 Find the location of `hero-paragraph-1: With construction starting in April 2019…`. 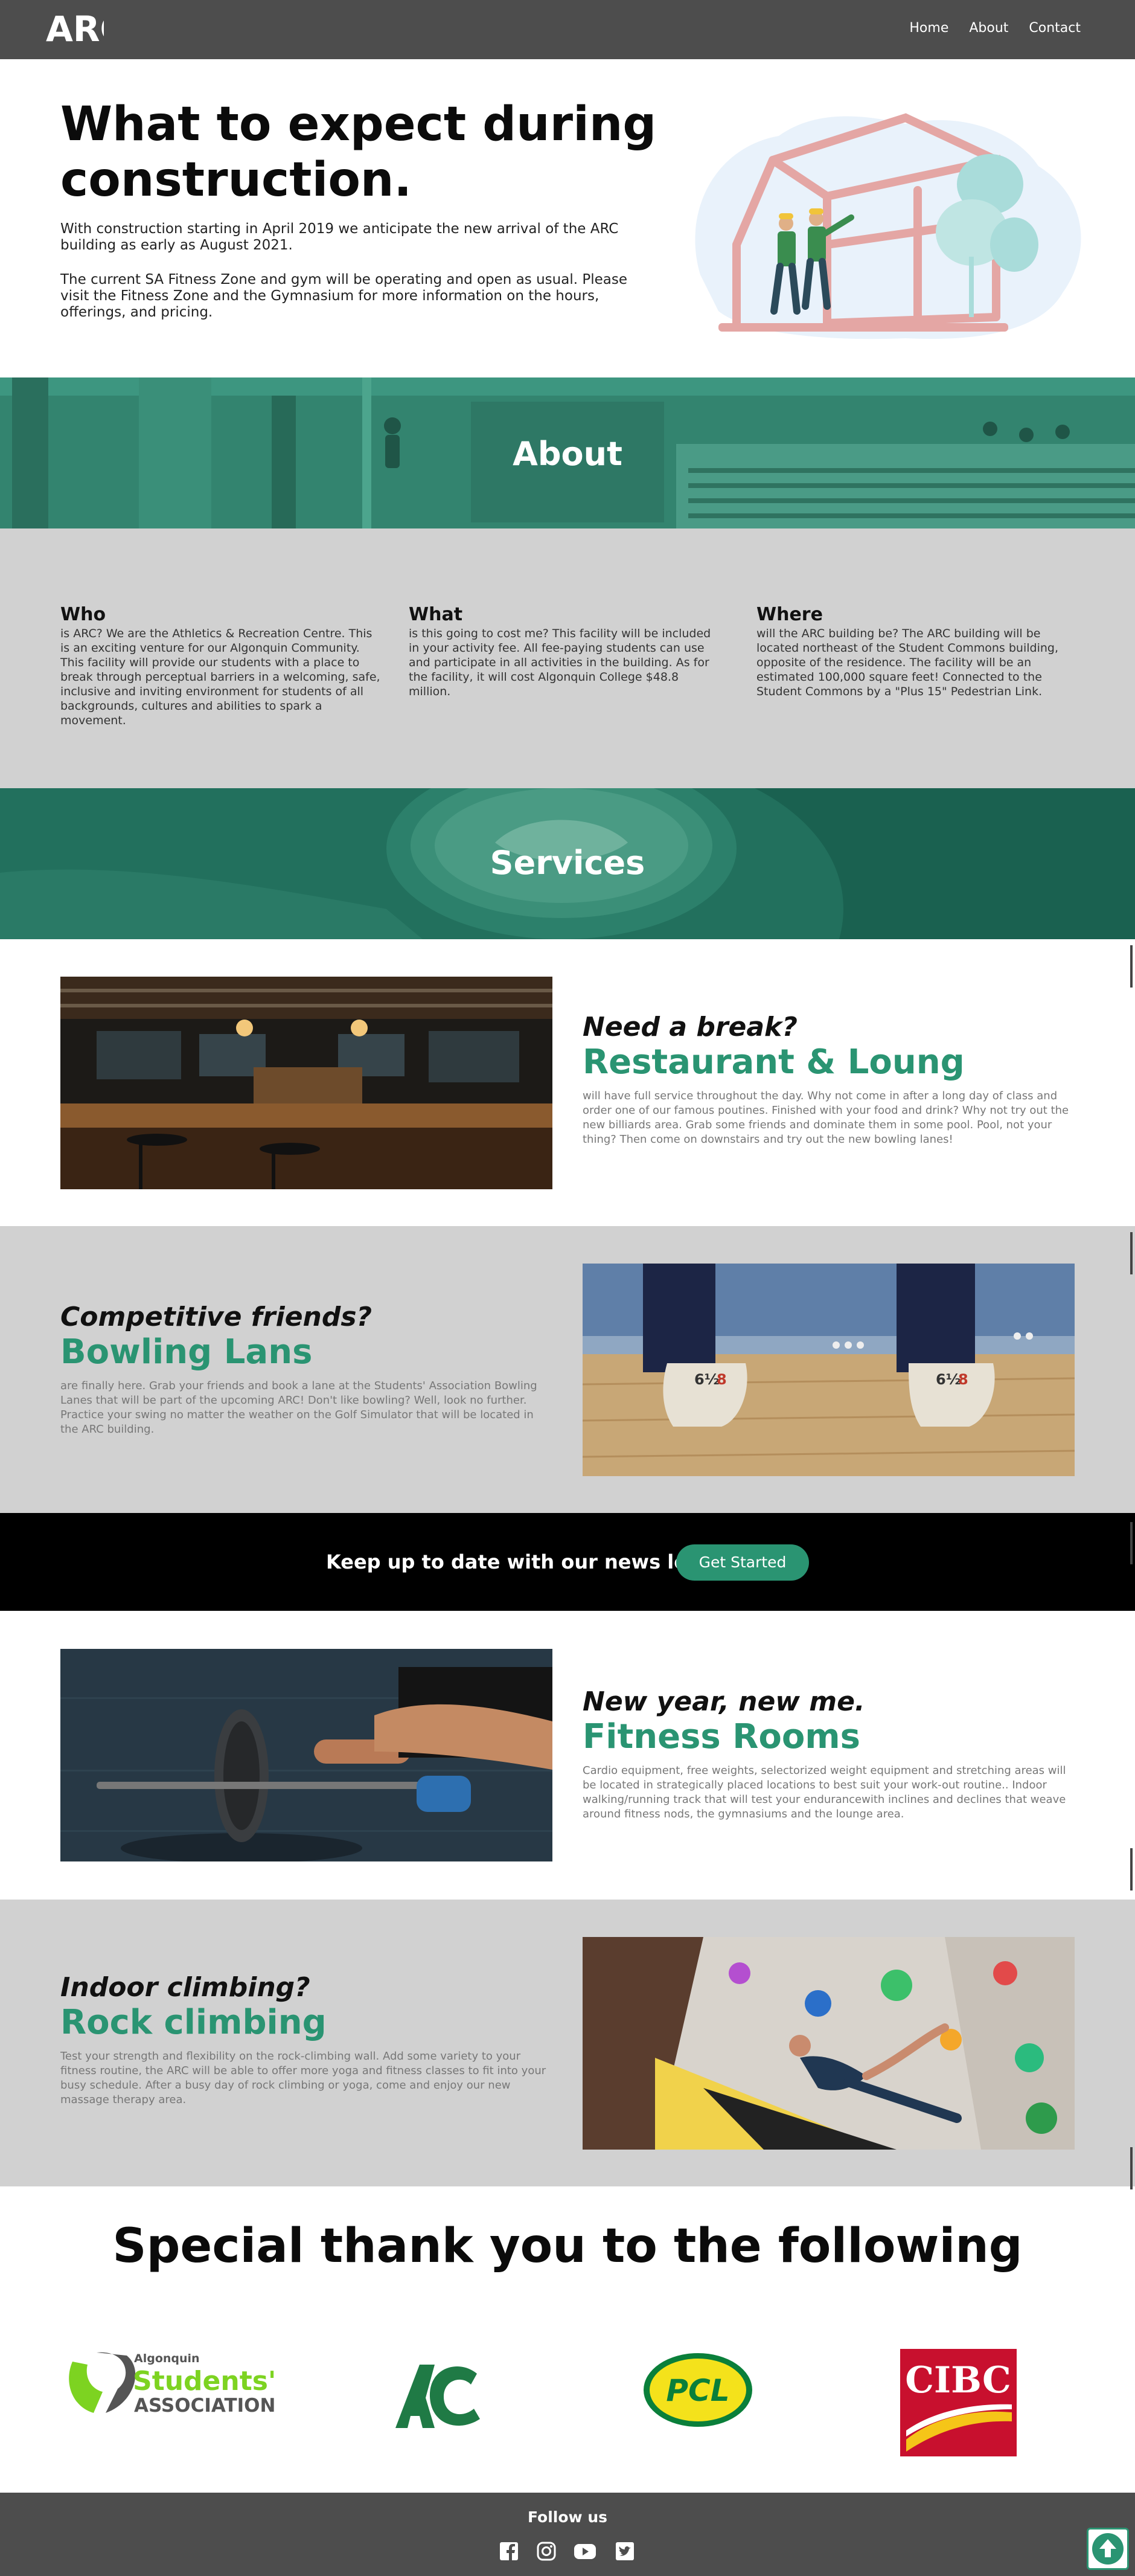

hero-paragraph-1: With construction starting in April 2019… is located at coordinates (339, 237).